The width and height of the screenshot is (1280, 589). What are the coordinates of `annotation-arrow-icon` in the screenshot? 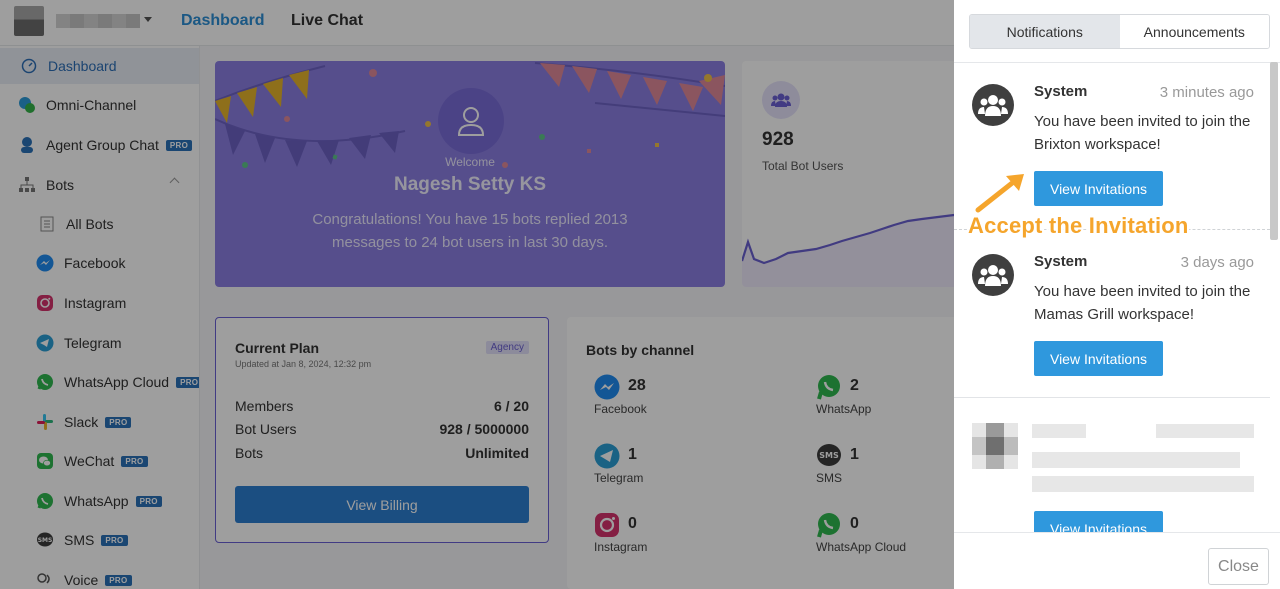 It's located at (1000, 192).